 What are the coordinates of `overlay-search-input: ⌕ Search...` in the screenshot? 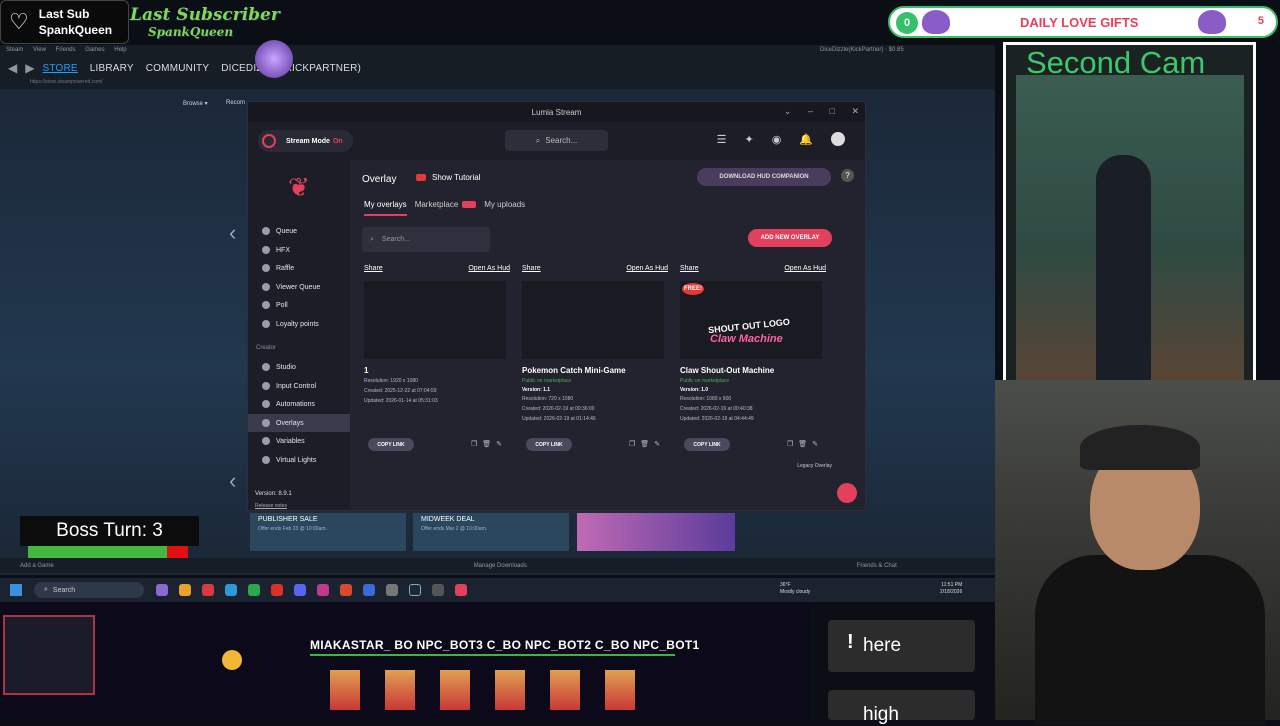 It's located at (426, 239).